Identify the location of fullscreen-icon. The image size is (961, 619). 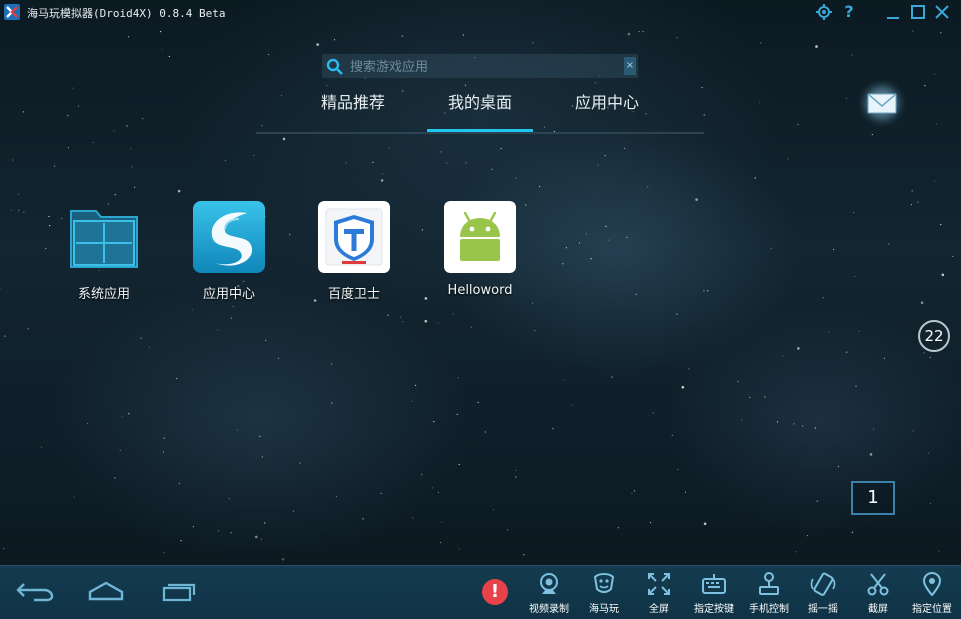
(659, 584).